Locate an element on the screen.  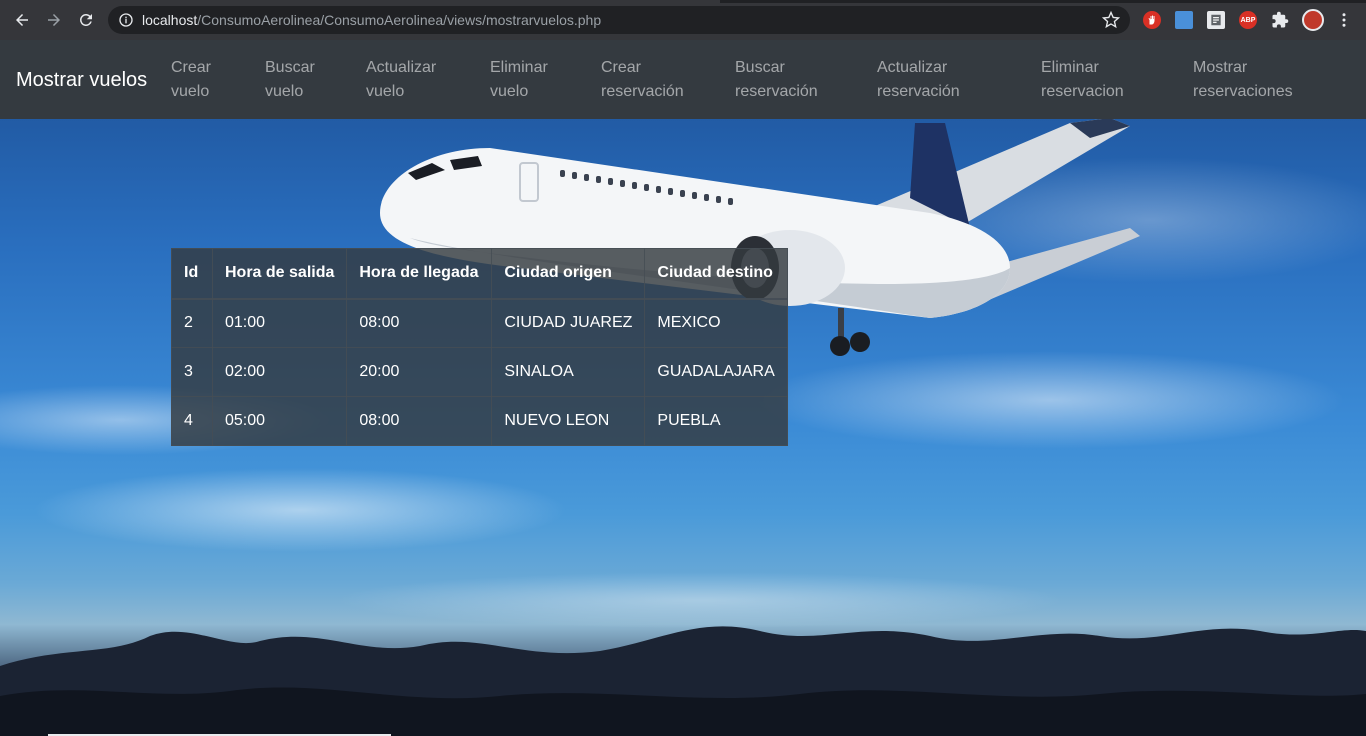
column-header-destination: Ciudad destino is located at coordinates (716, 273).